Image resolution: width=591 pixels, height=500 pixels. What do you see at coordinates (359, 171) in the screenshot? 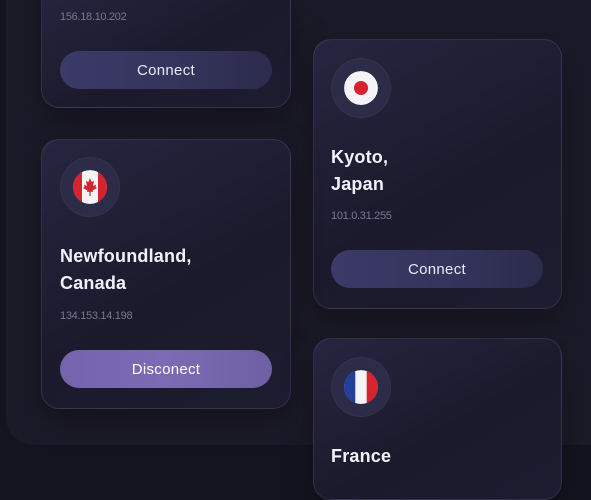
I see `server-location: Kyoto, Japan` at bounding box center [359, 171].